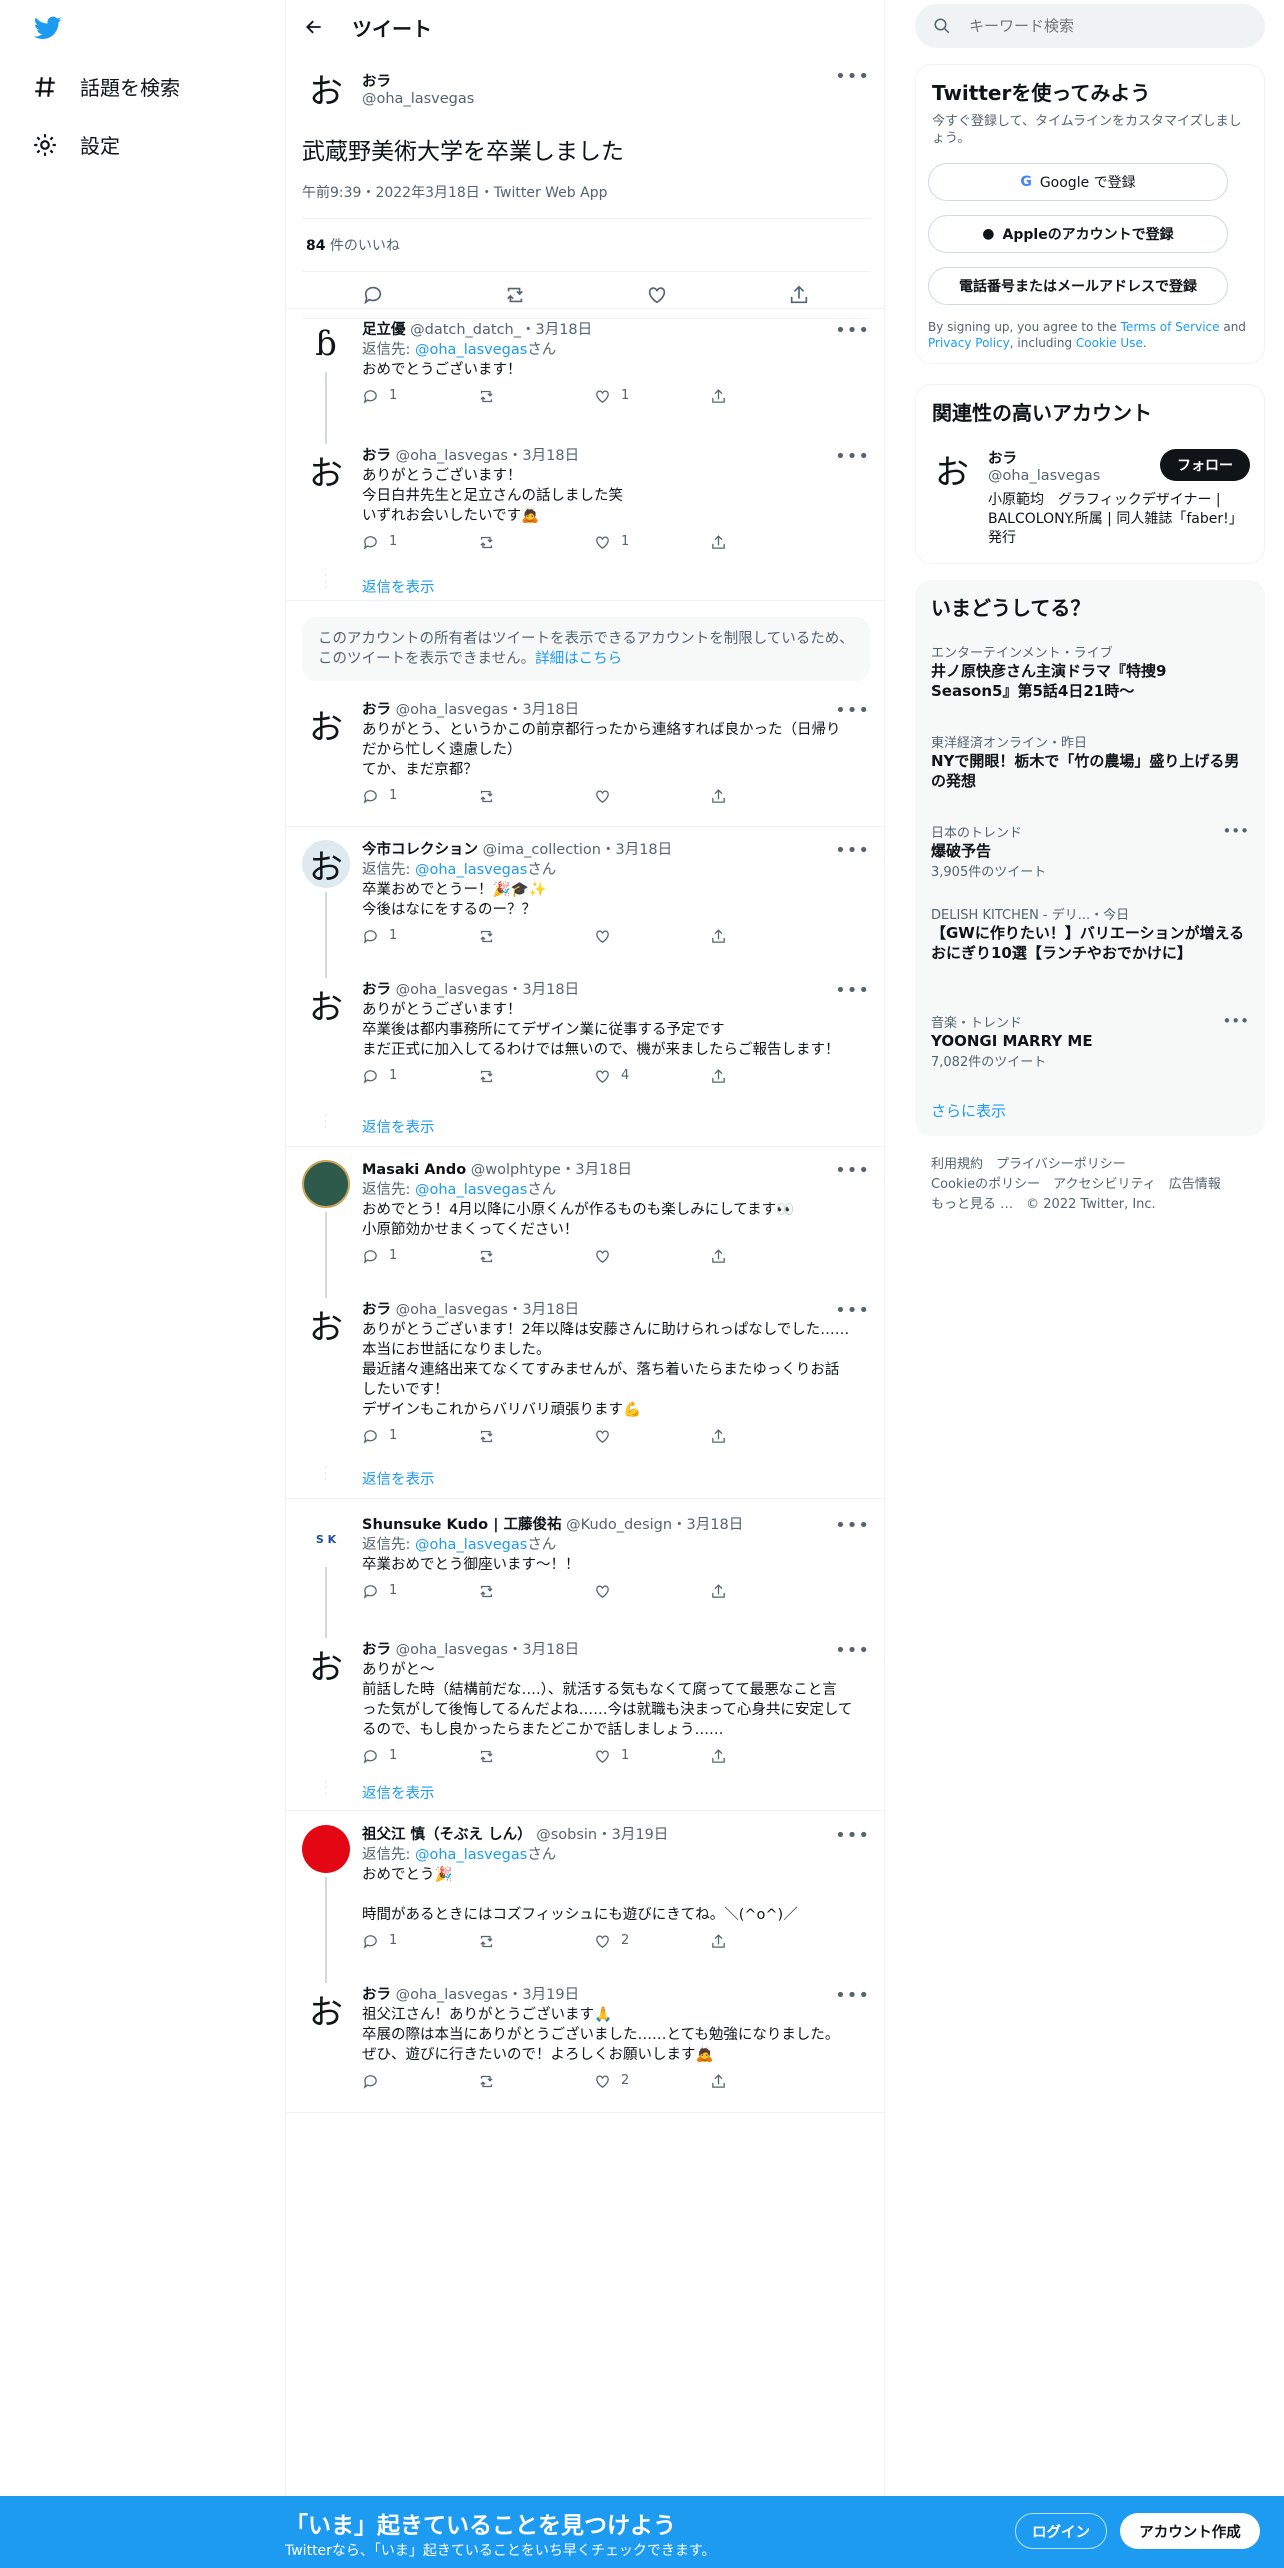  What do you see at coordinates (1090, 761) in the screenshot?
I see `trend-item: 東洋経済オンライン・昨日 NYで開眼！栃木で「竹の農場」盛り上げる男の発想` at bounding box center [1090, 761].